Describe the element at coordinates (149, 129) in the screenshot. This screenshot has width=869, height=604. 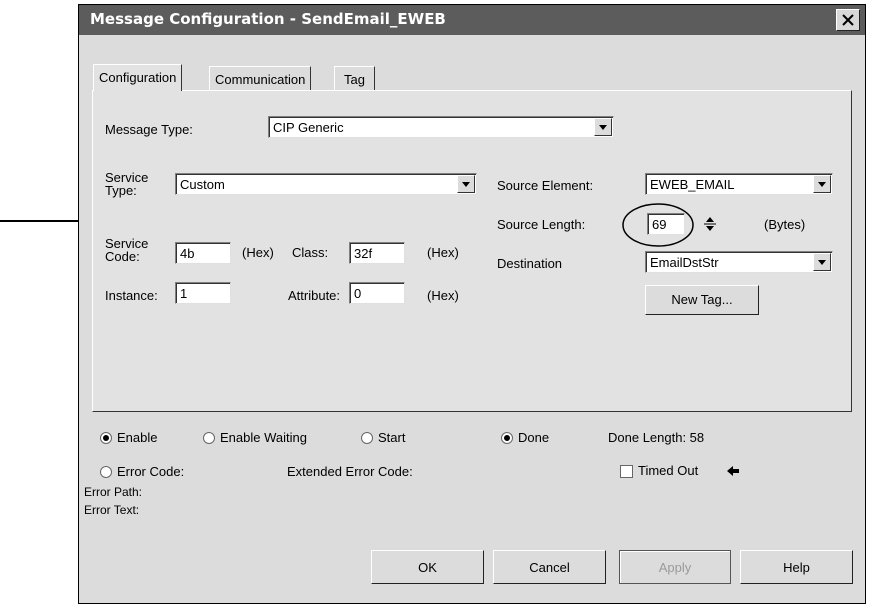
I see `message-type-label: Message Type:` at that location.